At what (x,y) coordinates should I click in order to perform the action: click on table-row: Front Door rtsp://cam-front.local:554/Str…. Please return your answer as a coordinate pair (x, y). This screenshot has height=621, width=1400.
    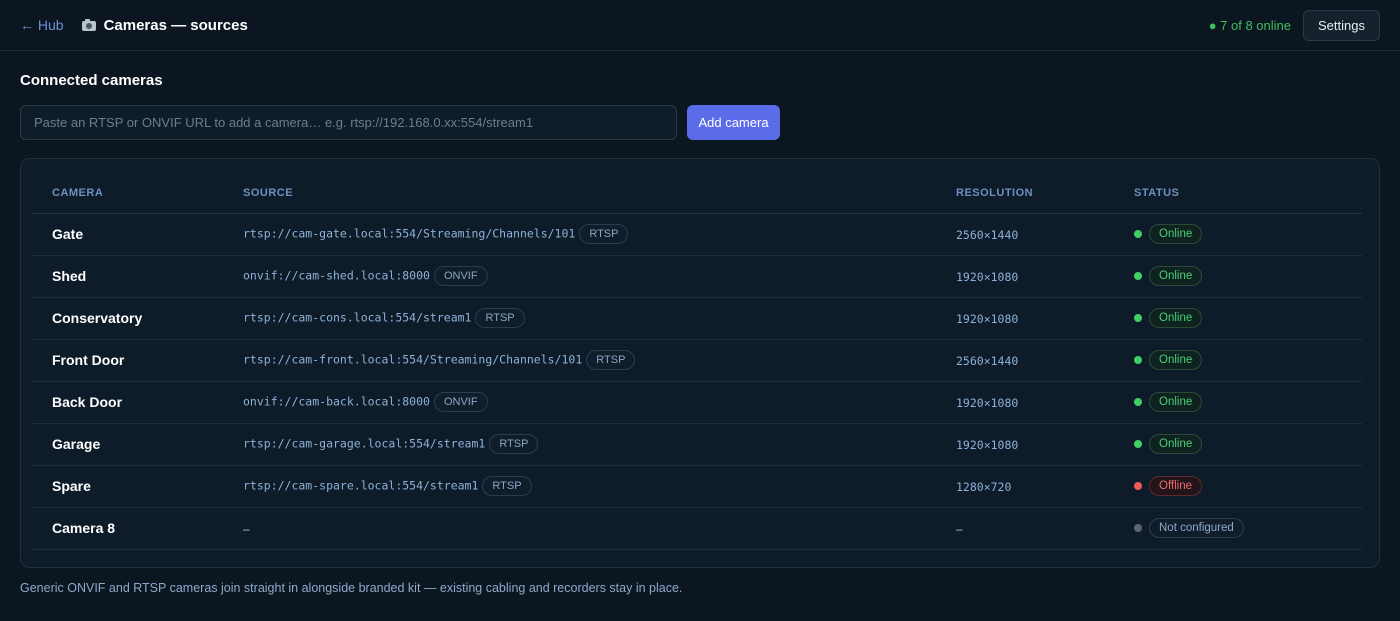
    Looking at the image, I should click on (697, 360).